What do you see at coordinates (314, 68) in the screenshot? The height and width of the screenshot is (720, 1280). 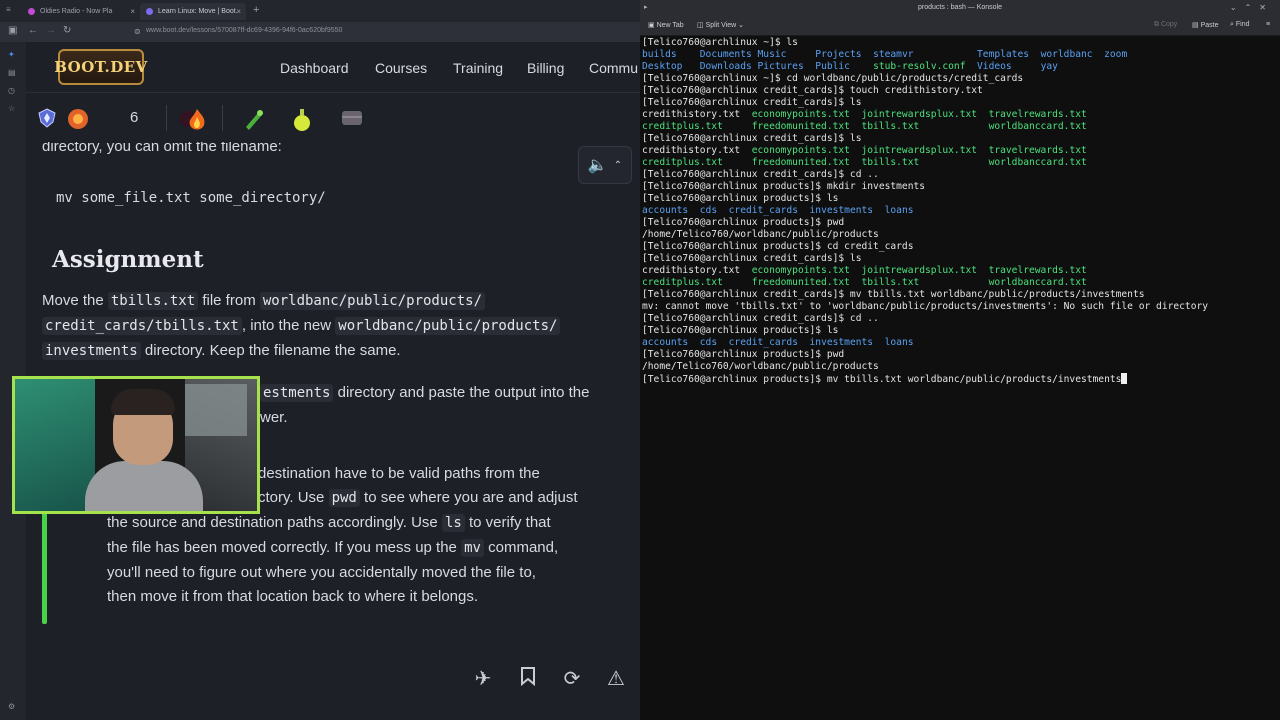 I see `nav-dashboard: Dashboard` at bounding box center [314, 68].